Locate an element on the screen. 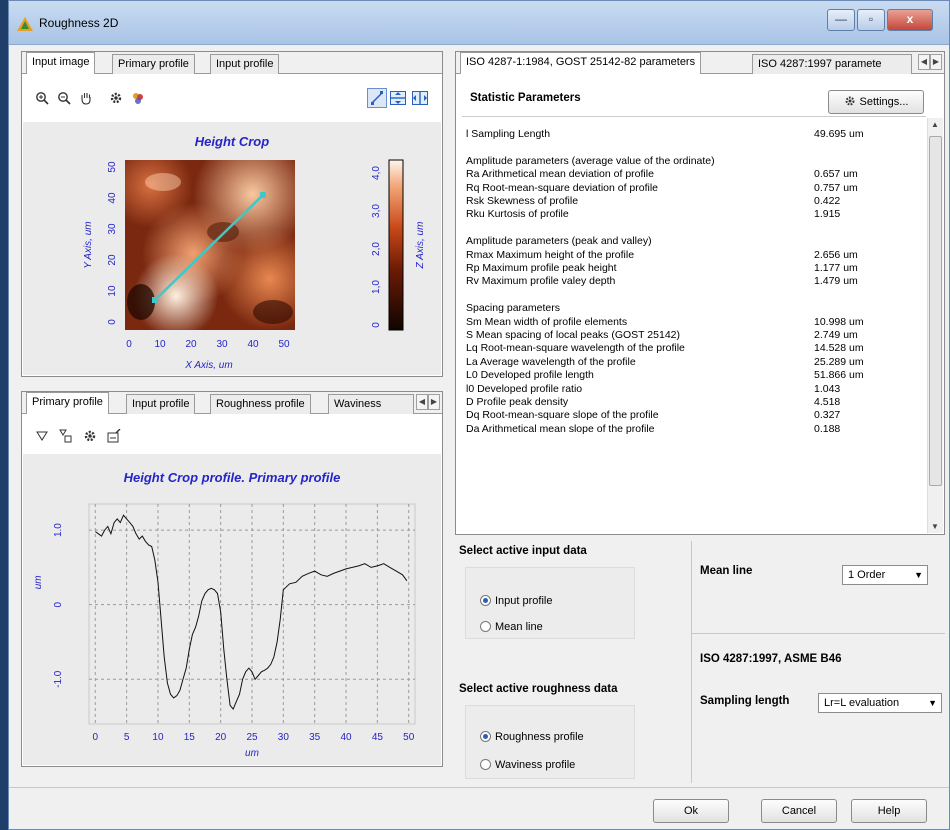 The height and width of the screenshot is (830, 950). profile-tab-scroll: ◀ ▶ is located at coordinates (428, 402).